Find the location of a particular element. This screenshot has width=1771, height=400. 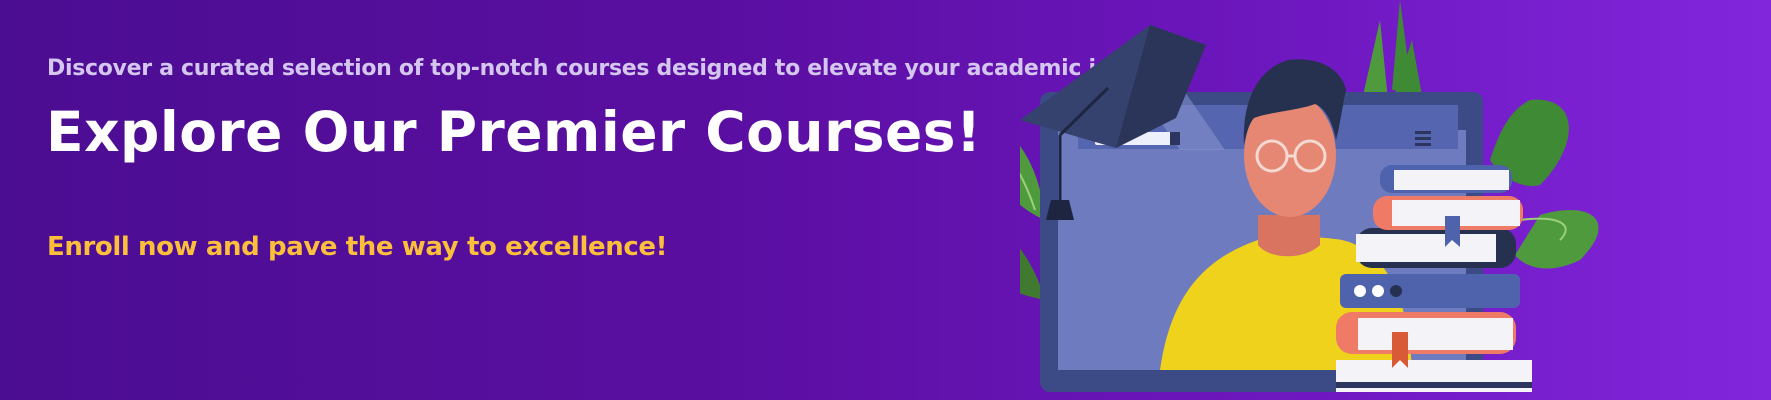

menu-icon is located at coordinates (1423, 138).